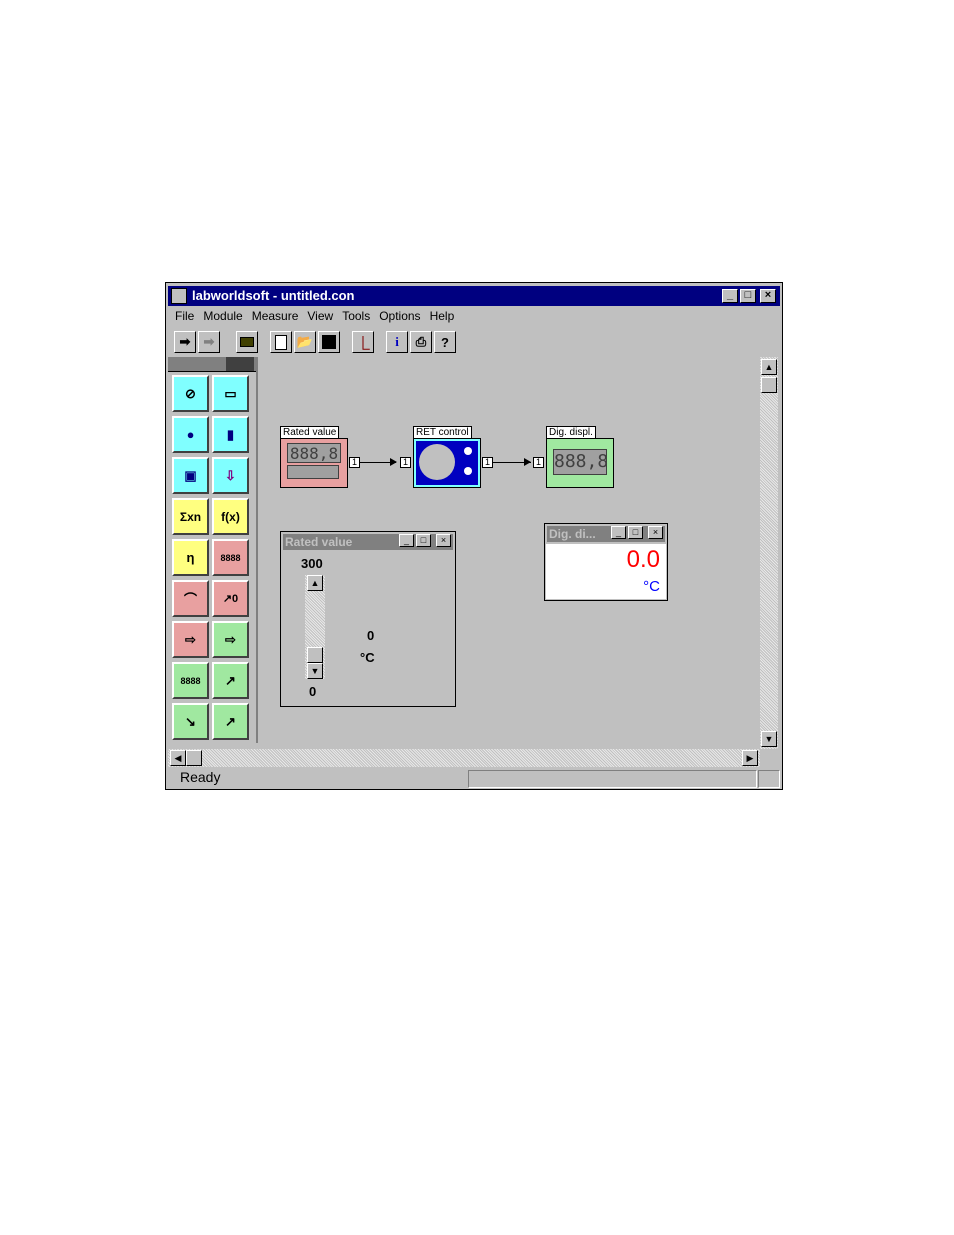  Describe the element at coordinates (405, 462) in the screenshot. I see `ret-control-input-port: 1` at that location.